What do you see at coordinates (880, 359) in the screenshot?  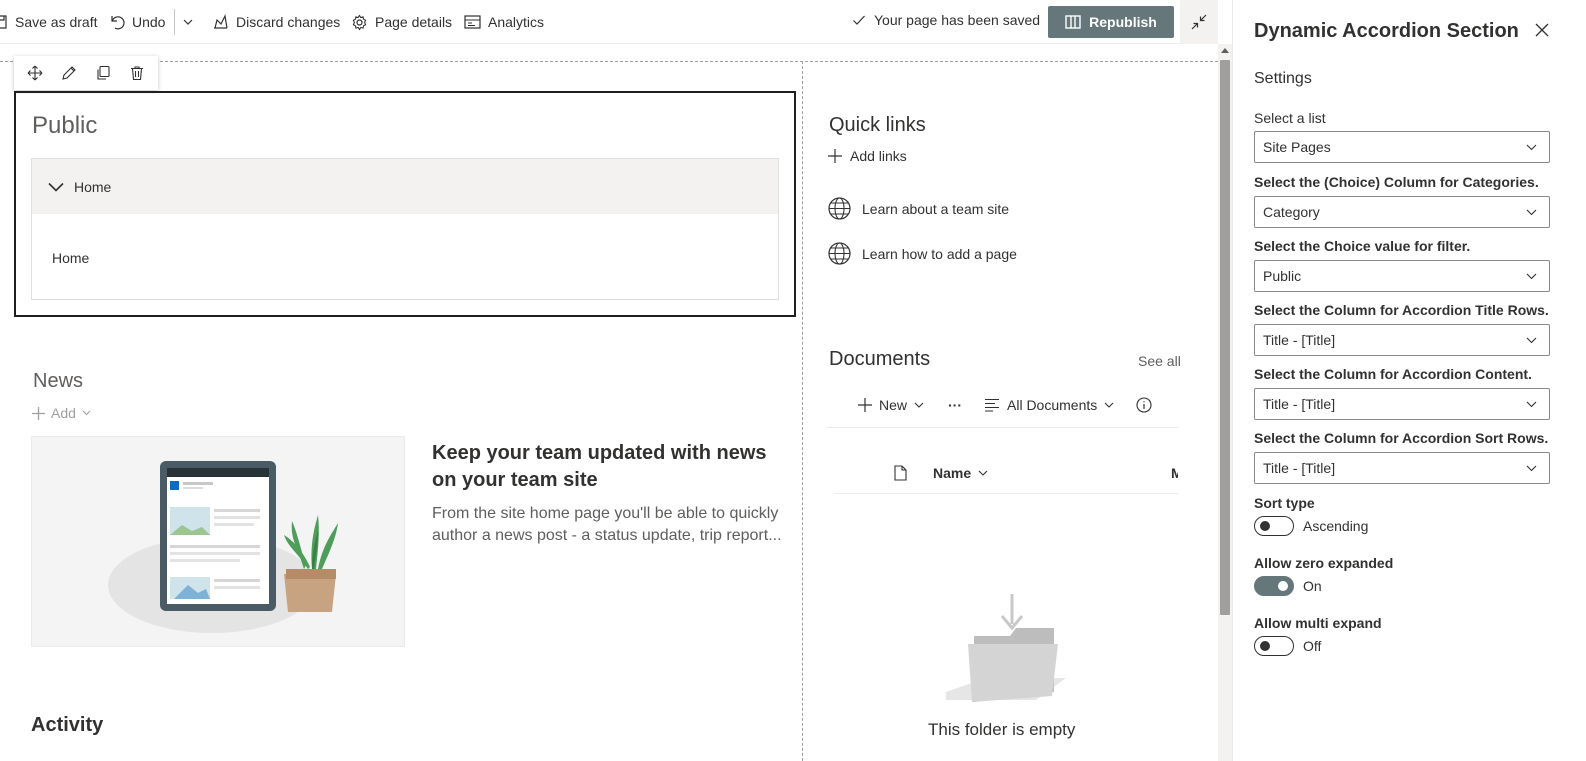 I see `documents-title: Documents` at bounding box center [880, 359].